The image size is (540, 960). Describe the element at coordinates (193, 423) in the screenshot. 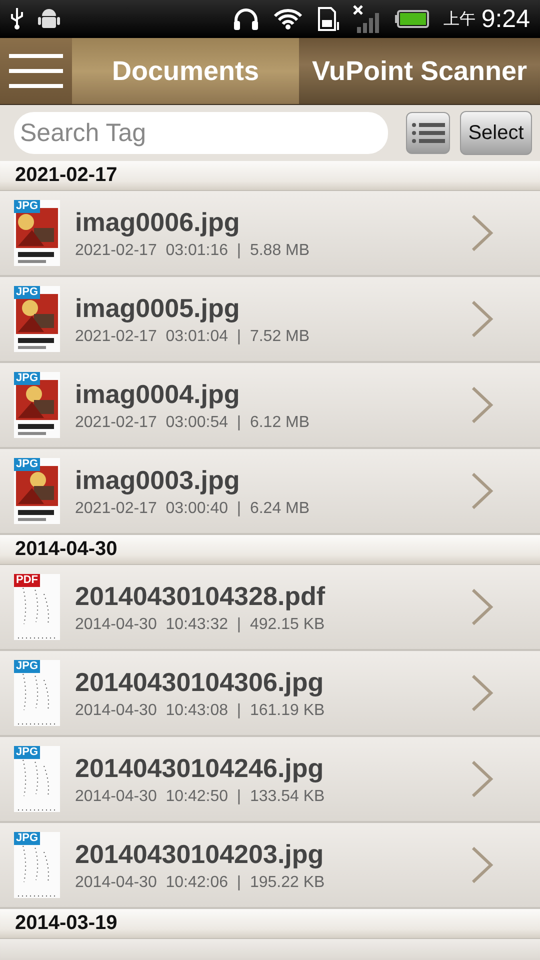

I see `file-details: 2021-02-17 03:00:54 | 6.12 MB` at that location.